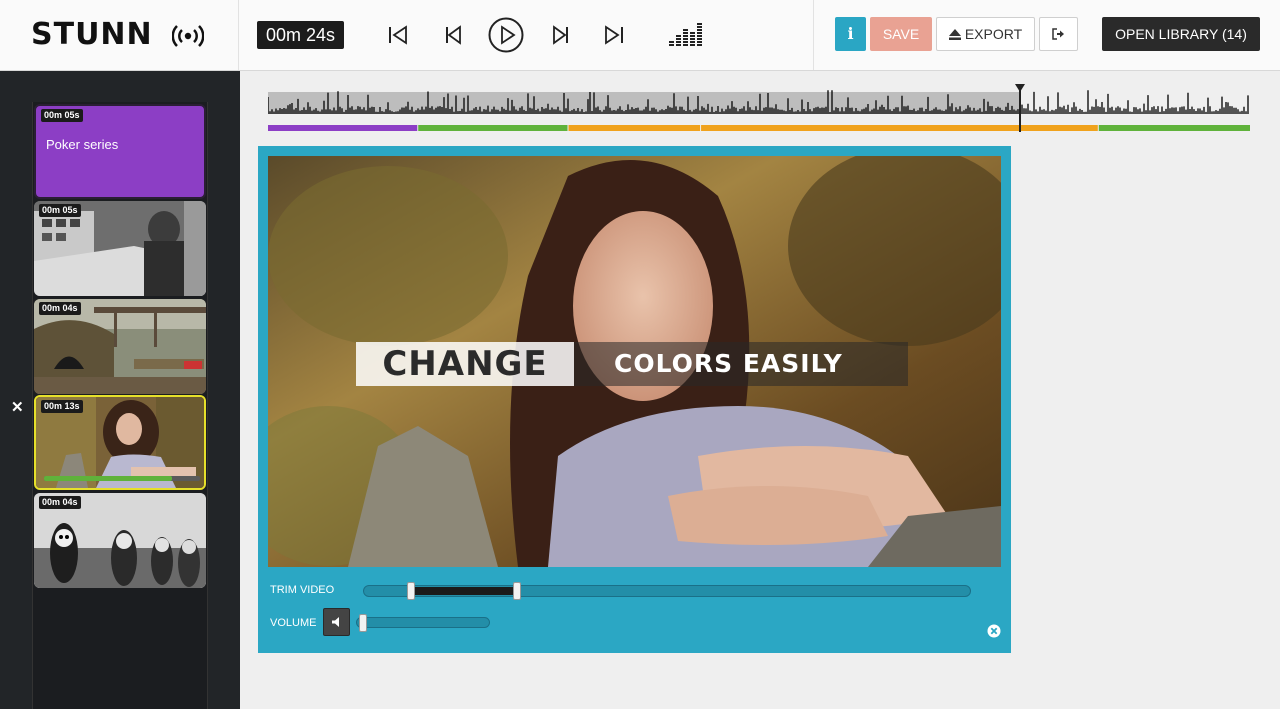 This screenshot has width=1280, height=709. Describe the element at coordinates (741, 364) in the screenshot. I see `overlay-text-colors-easily: COLORS EASILY` at that location.